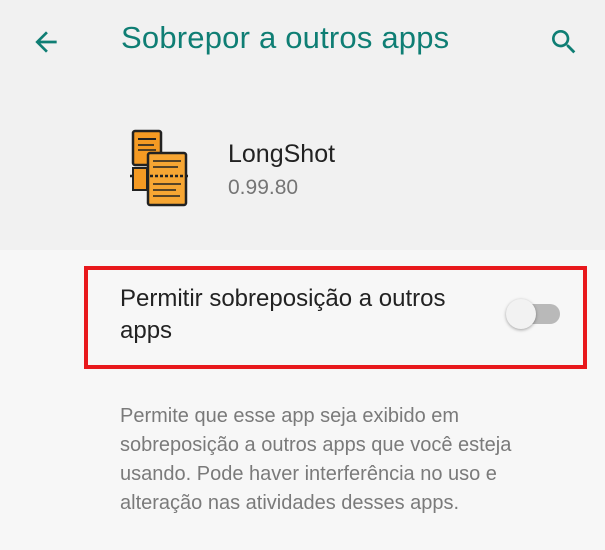 This screenshot has height=550, width=605. I want to click on search-button, so click(564, 42).